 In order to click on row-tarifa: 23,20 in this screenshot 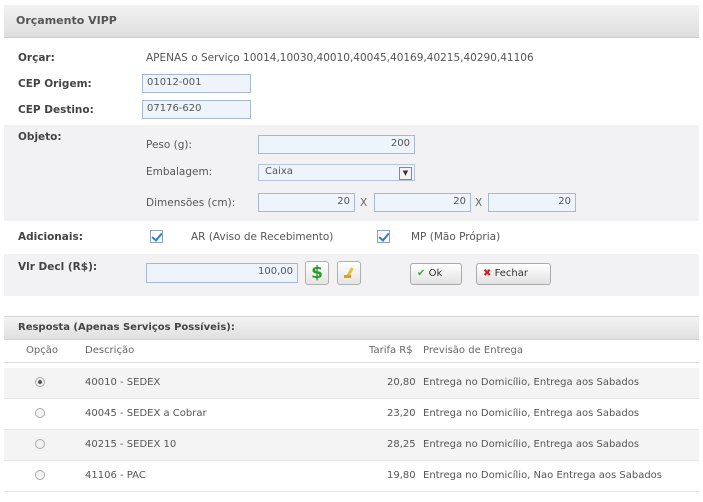, I will do `click(401, 413)`.